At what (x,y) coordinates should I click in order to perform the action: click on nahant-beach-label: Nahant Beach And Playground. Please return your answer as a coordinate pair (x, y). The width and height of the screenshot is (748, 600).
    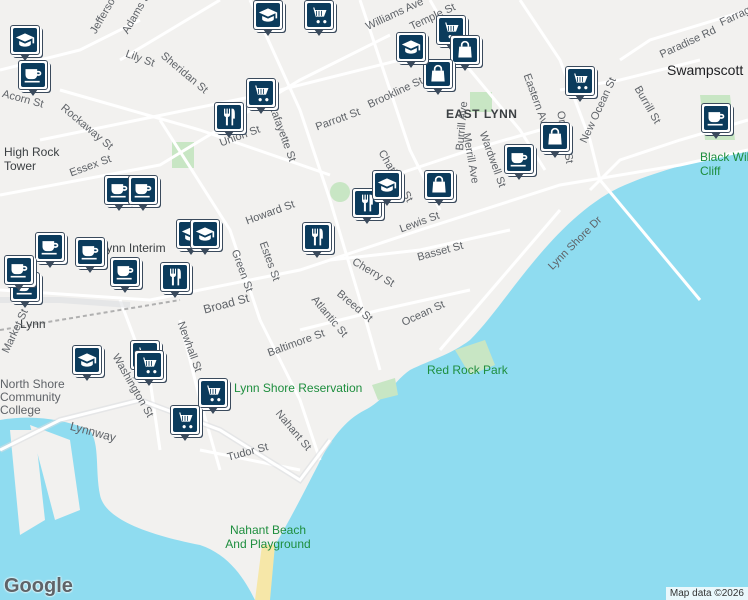
    Looking at the image, I should click on (268, 537).